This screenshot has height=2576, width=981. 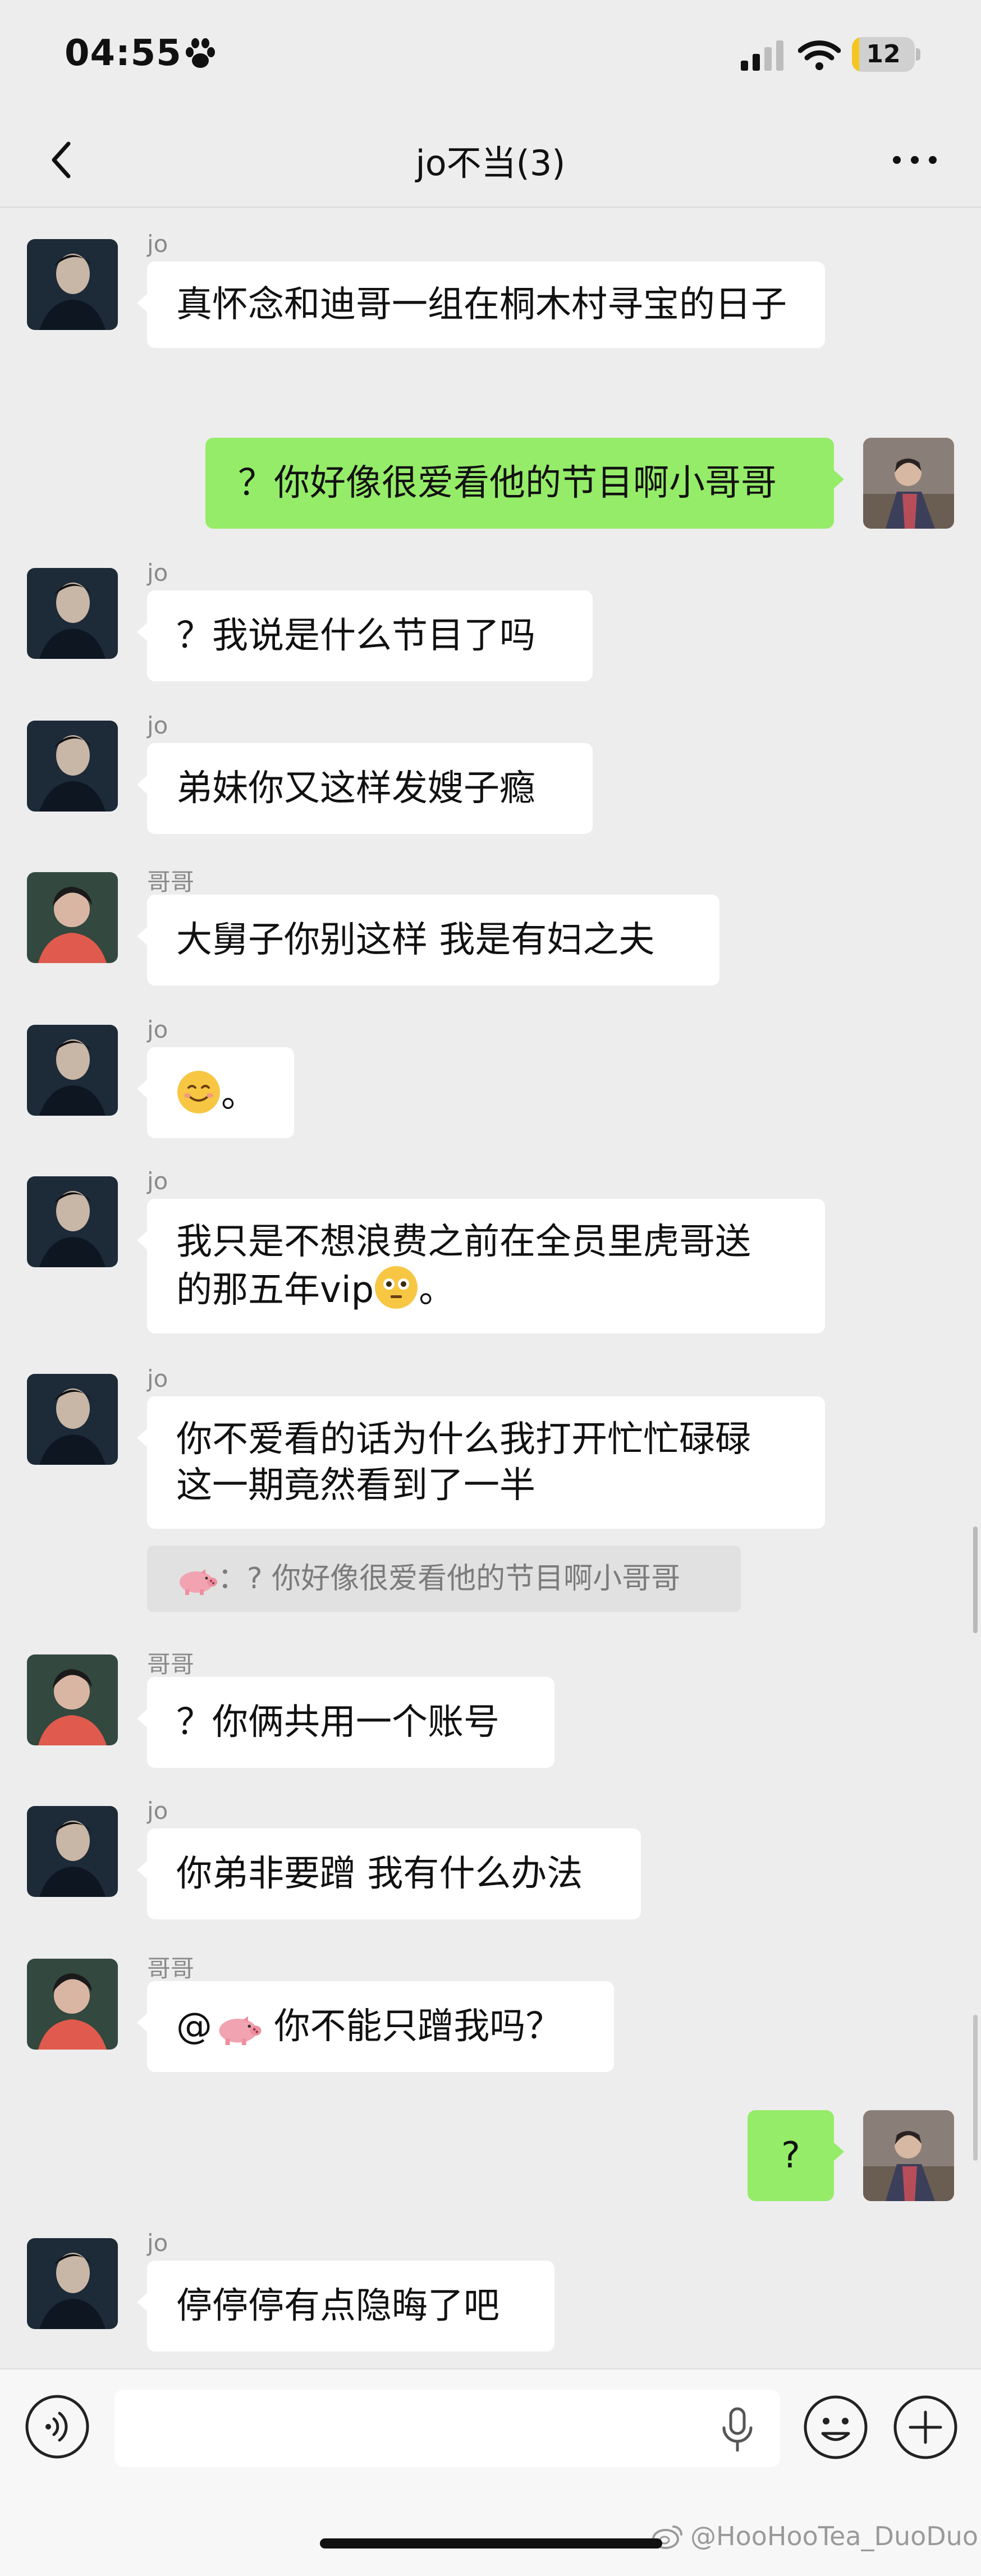 What do you see at coordinates (737, 2429) in the screenshot?
I see `microphone-icon` at bounding box center [737, 2429].